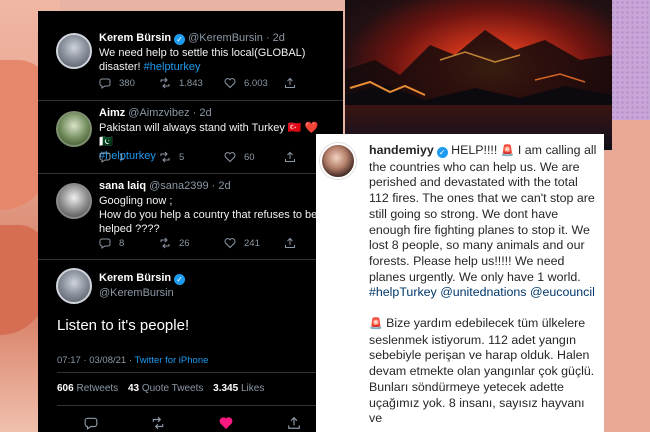 The height and width of the screenshot is (432, 650). What do you see at coordinates (122, 186) in the screenshot?
I see `display-name: sana laiq` at bounding box center [122, 186].